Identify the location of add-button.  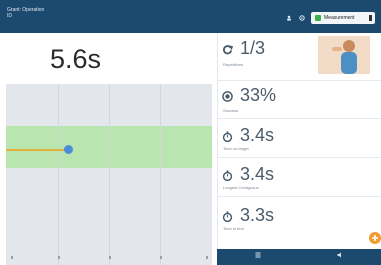
(375, 238).